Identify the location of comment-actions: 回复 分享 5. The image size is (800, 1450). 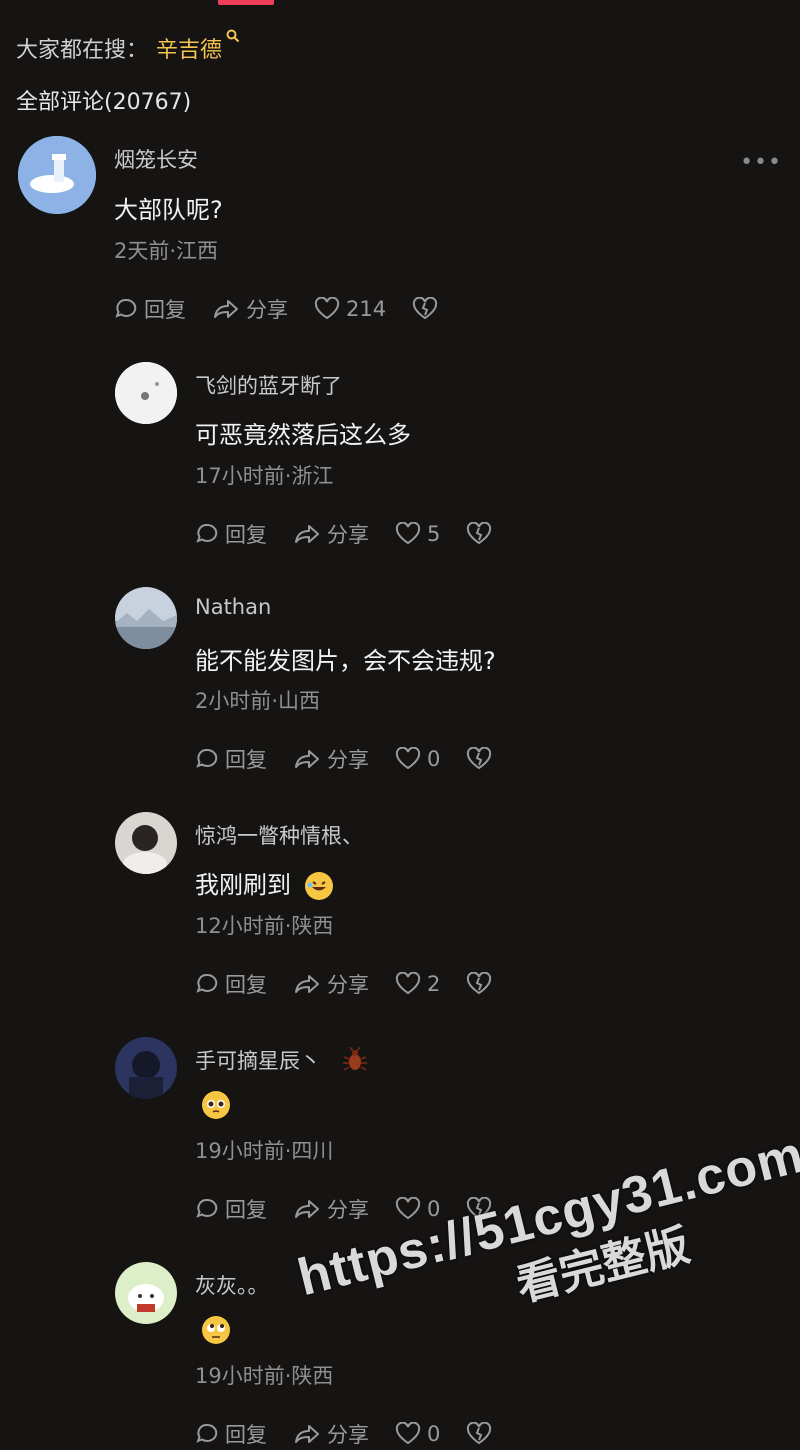
(359, 534).